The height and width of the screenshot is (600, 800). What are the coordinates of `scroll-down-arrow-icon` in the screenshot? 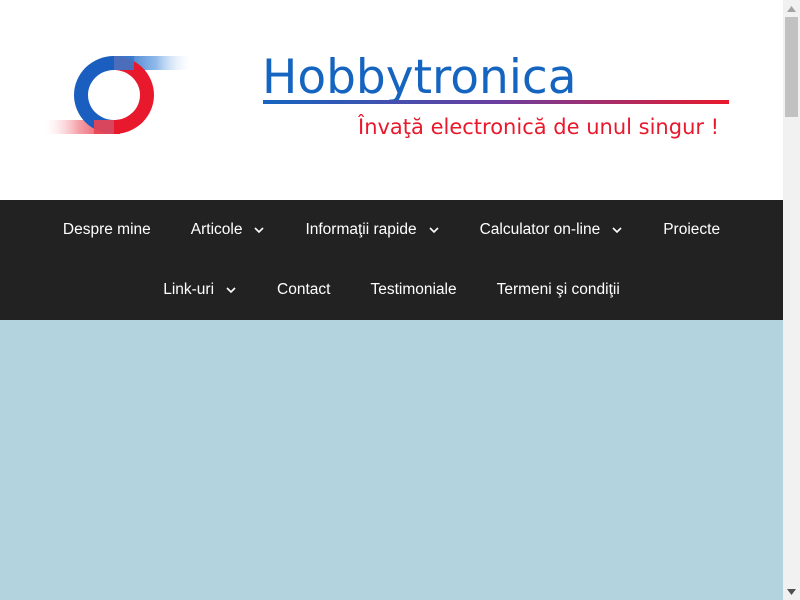 It's located at (791, 591).